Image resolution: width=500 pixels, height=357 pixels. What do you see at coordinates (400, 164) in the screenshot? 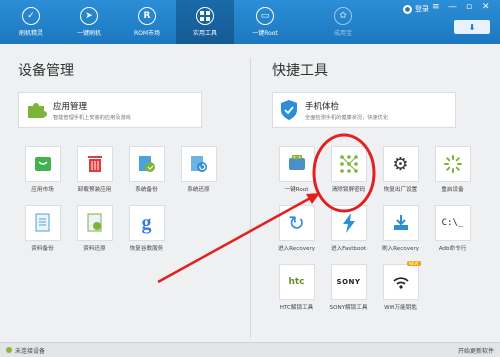
I see `gears-icon: ⚙` at bounding box center [400, 164].